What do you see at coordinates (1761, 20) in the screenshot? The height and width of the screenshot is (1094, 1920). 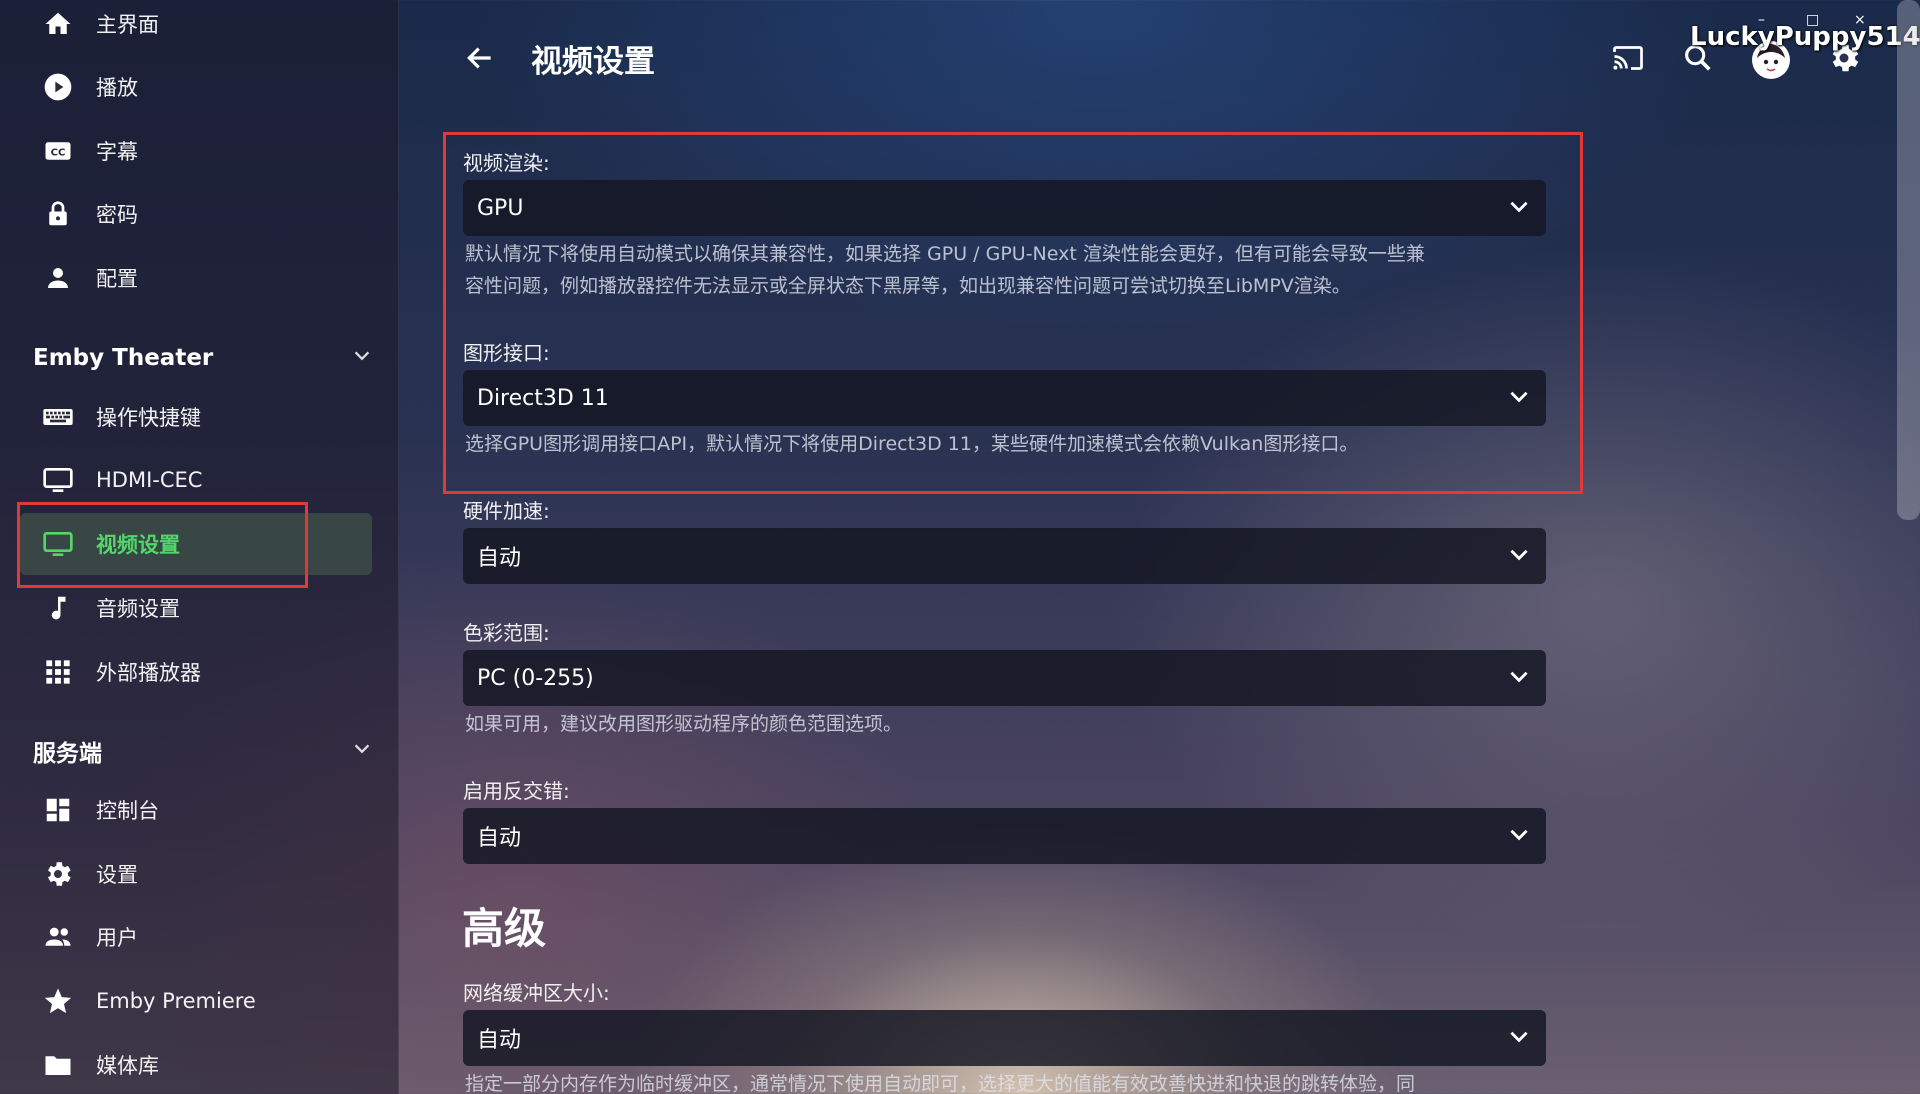 I see `minimize-button: –` at bounding box center [1761, 20].